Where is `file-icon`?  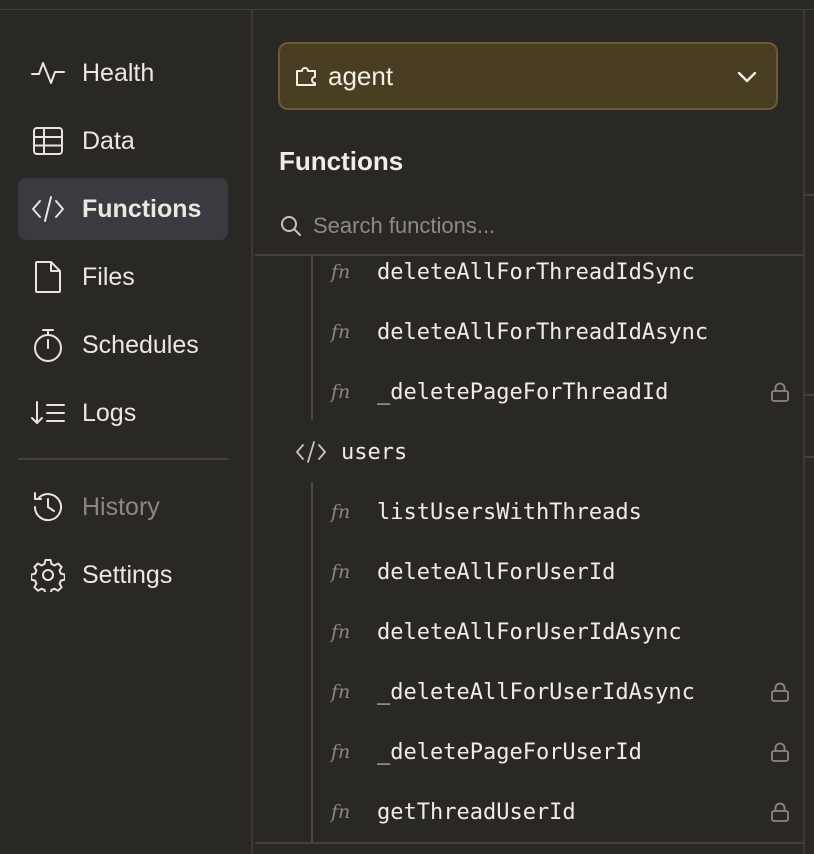 file-icon is located at coordinates (48, 277).